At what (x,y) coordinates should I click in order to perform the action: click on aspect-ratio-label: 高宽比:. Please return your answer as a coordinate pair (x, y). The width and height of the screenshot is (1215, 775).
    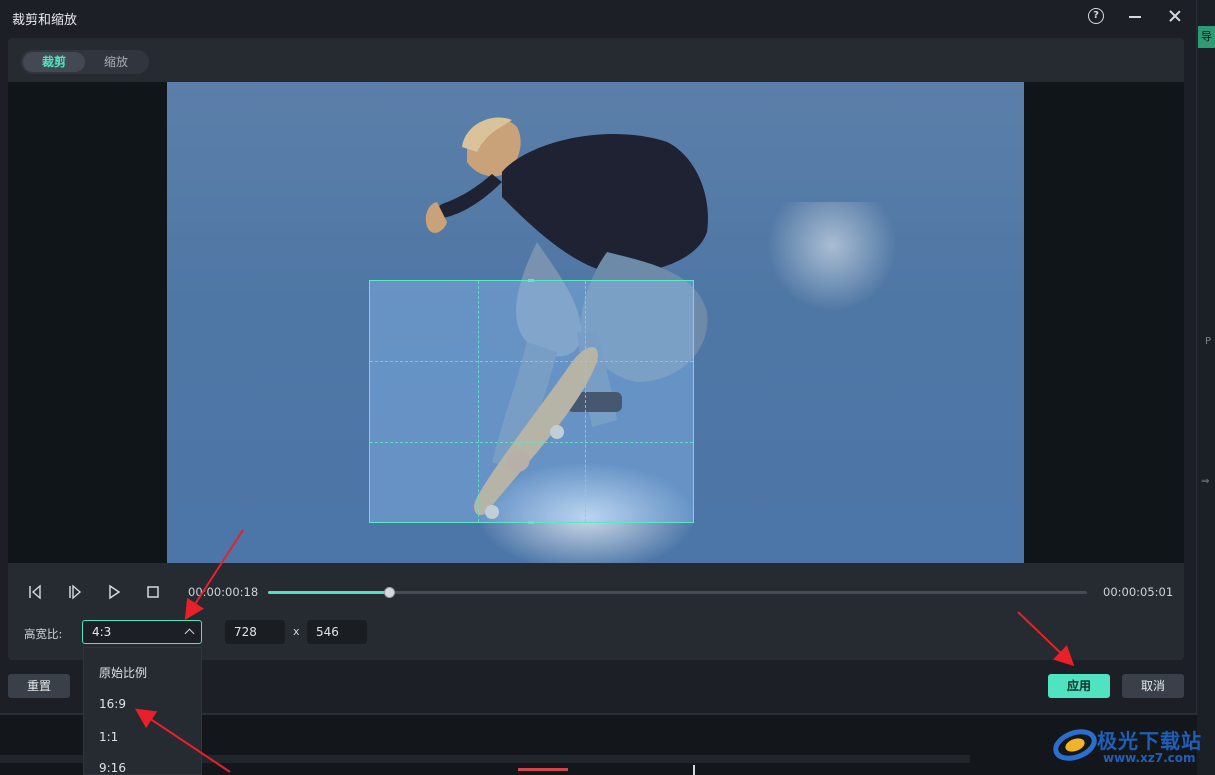
    Looking at the image, I should click on (43, 634).